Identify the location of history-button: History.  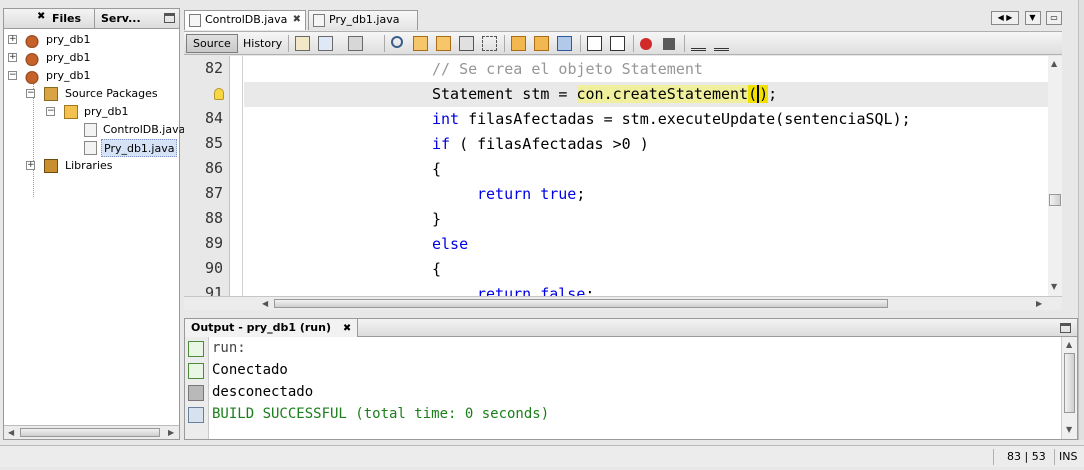
(262, 43).